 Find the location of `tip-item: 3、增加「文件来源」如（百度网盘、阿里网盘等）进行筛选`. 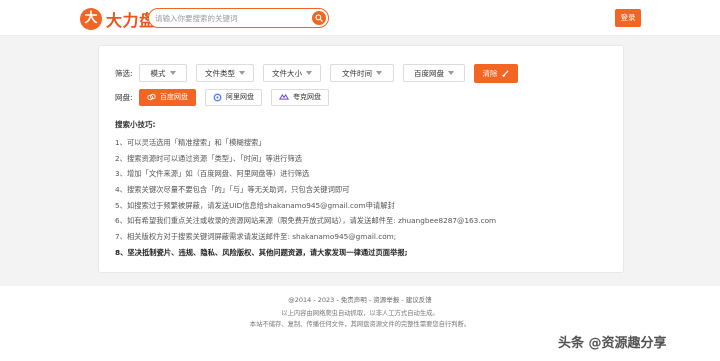

tip-item: 3、增加「文件来源」如（百度网盘、阿里网盘等）进行筛选 is located at coordinates (212, 174).